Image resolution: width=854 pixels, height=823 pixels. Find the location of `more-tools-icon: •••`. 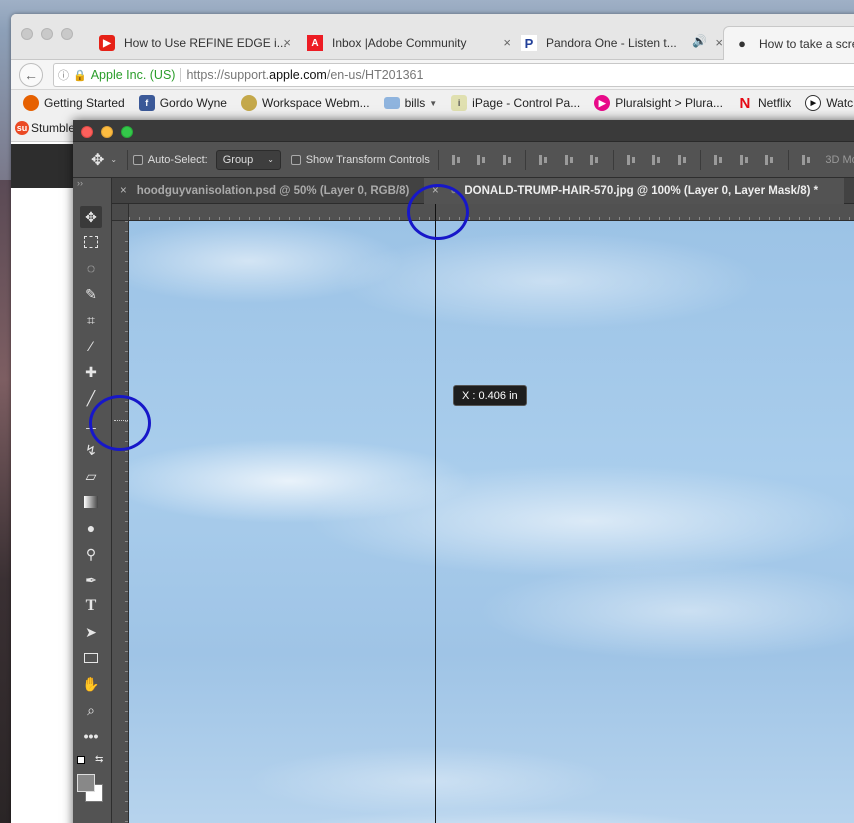

more-tools-icon: ••• is located at coordinates (91, 736).